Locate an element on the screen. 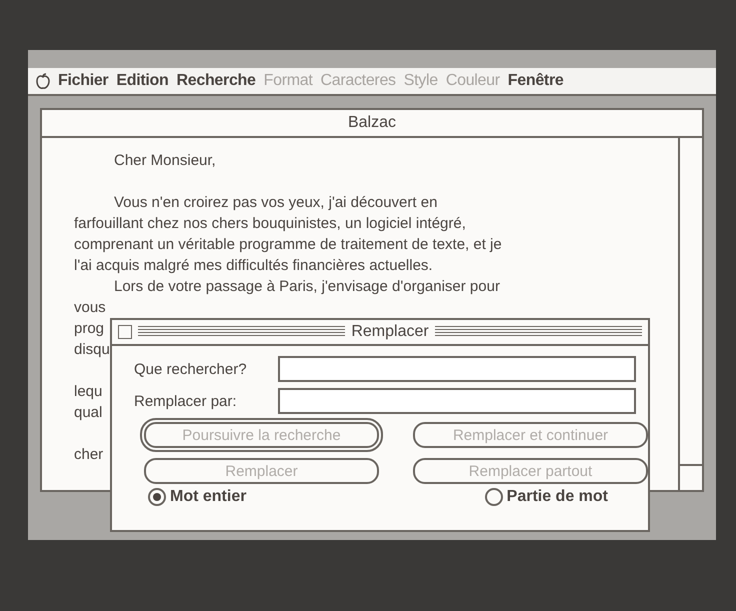  text-line: cher is located at coordinates (89, 455).